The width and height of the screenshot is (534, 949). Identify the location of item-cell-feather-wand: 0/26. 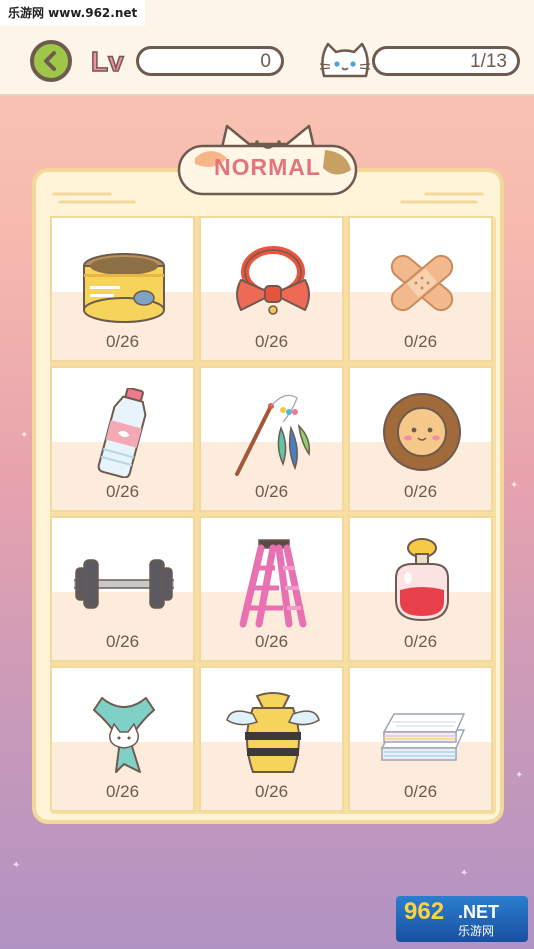
(271, 439).